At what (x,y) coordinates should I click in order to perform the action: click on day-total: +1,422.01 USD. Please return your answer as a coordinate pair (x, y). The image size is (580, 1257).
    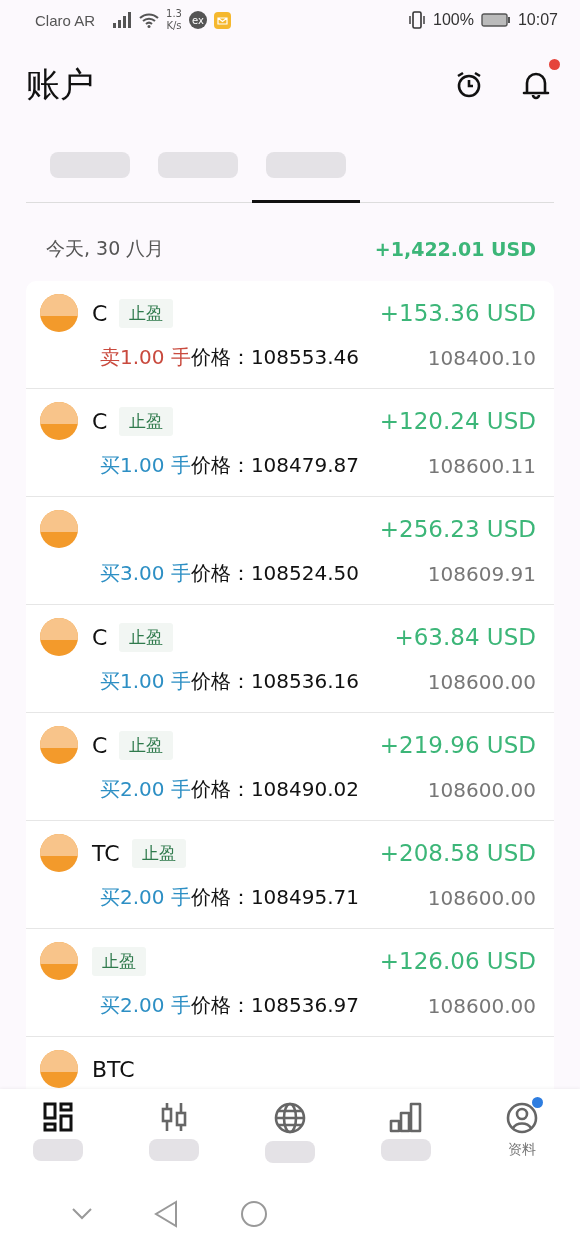
    Looking at the image, I should click on (455, 249).